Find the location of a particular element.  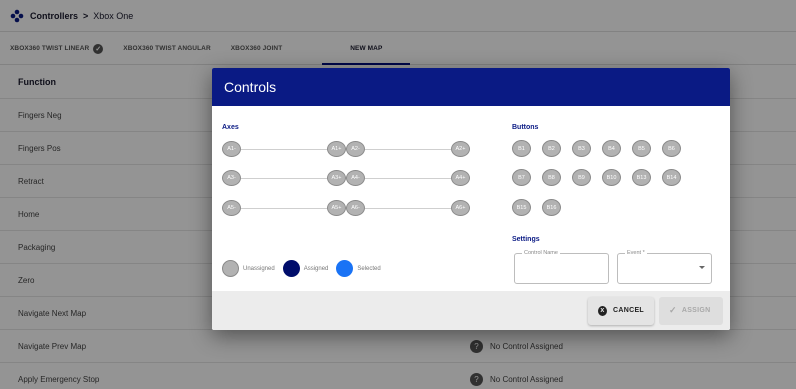

legend-unassigned-swatch is located at coordinates (230, 268).